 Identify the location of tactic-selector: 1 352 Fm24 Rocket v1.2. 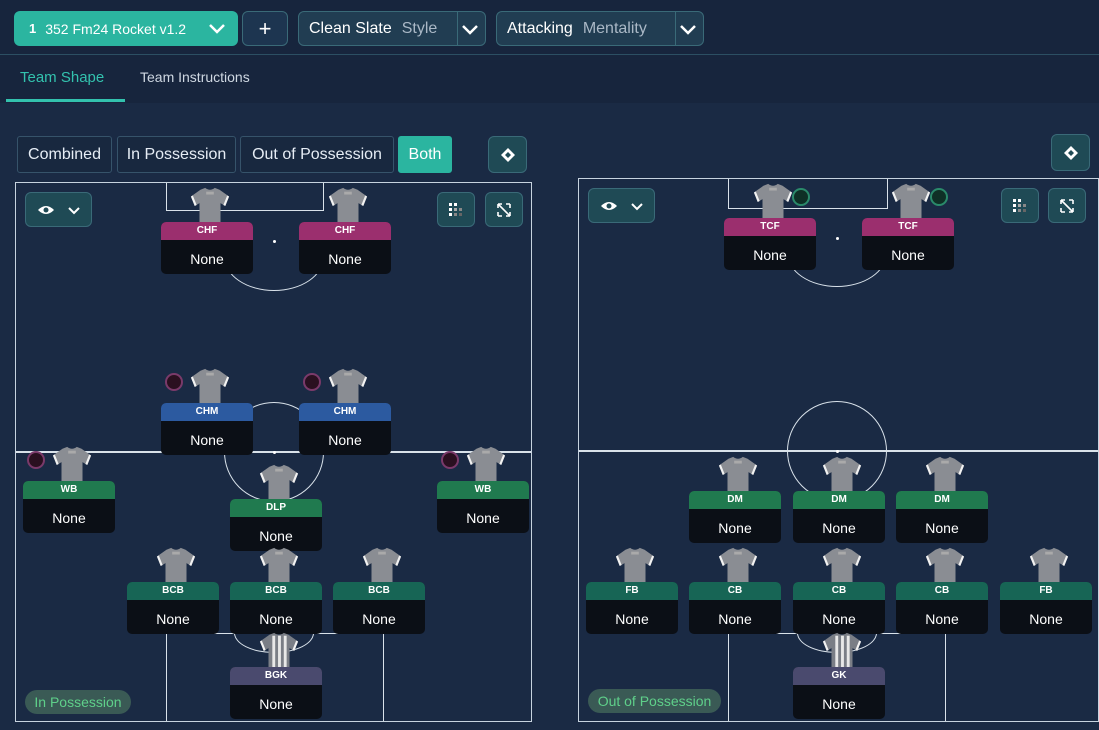
(126, 28).